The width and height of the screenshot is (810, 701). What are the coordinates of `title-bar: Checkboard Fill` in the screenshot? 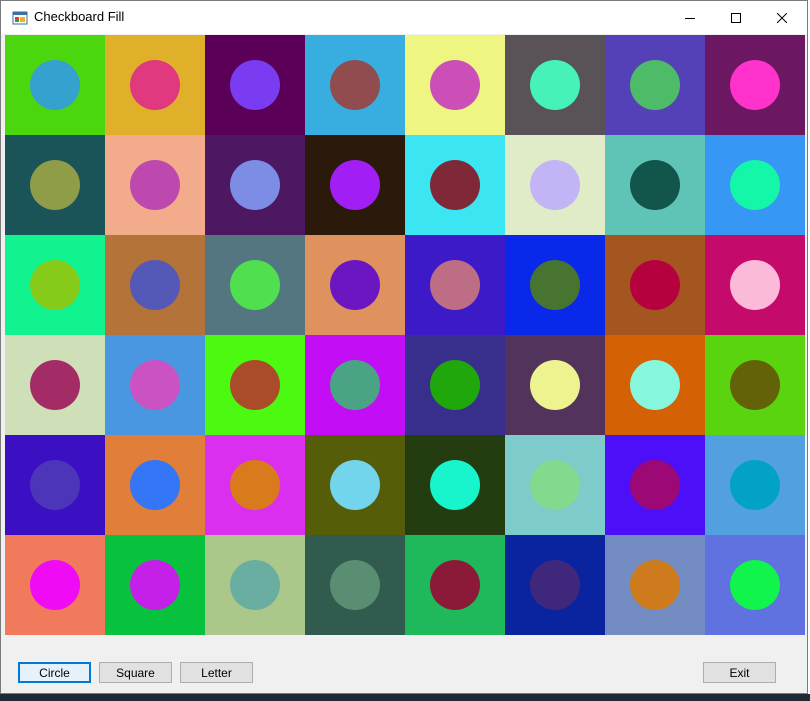 It's located at (404, 17).